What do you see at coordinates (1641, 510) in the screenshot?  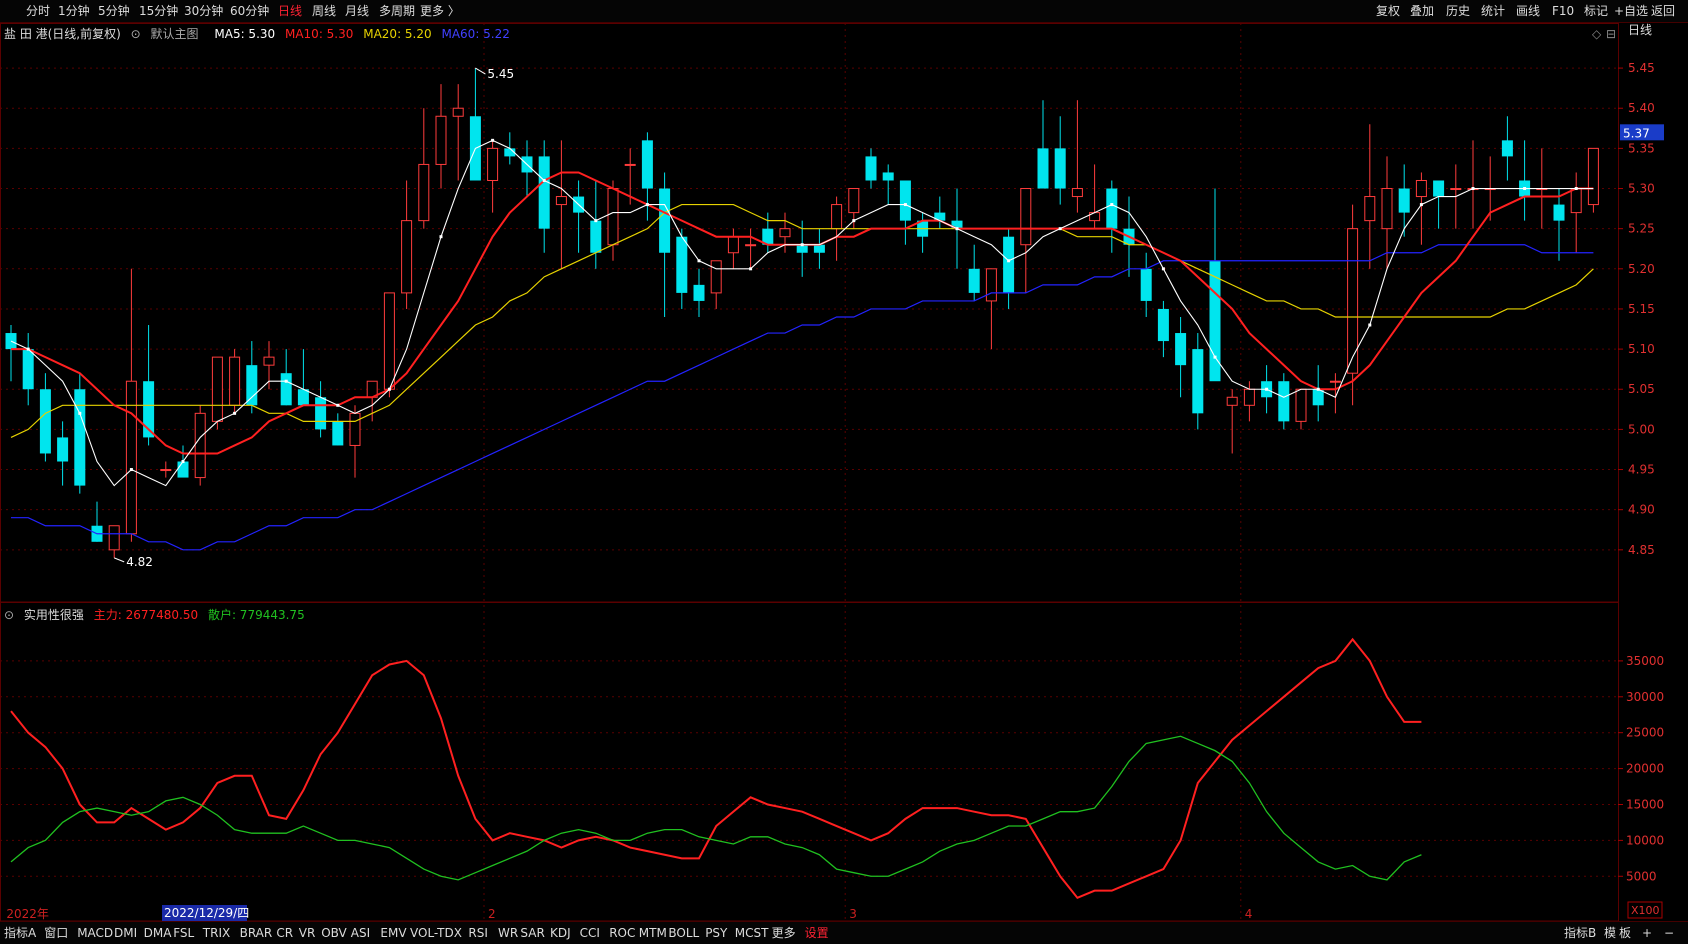 I see `main-y-tick-label: 4.90` at bounding box center [1641, 510].